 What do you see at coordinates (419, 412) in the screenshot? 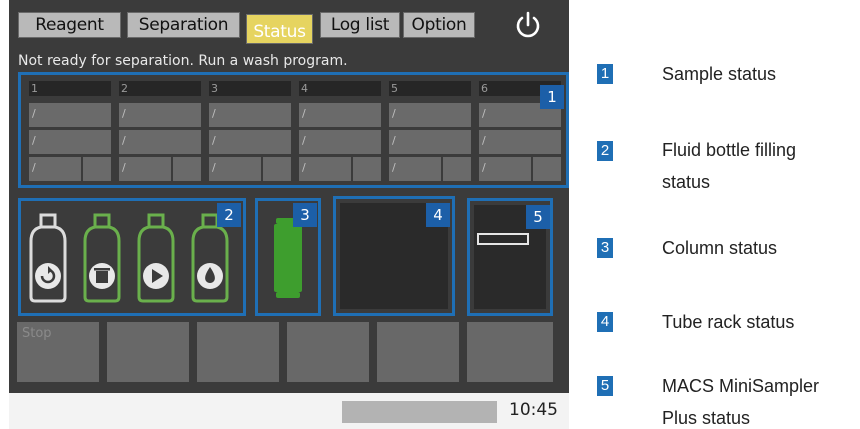
I see `progress-bar` at bounding box center [419, 412].